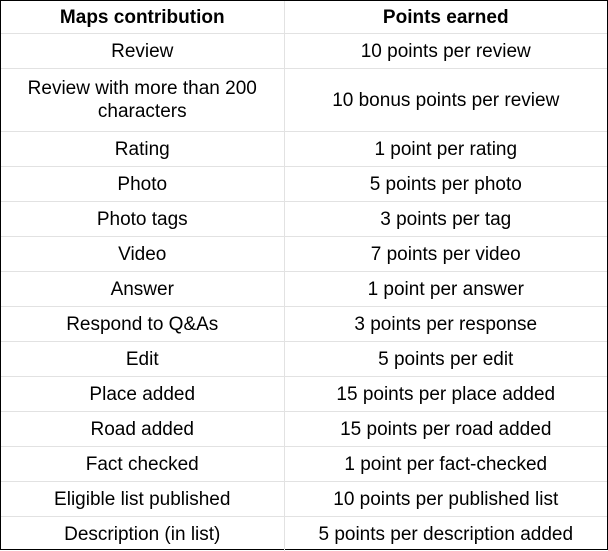 The width and height of the screenshot is (608, 551). Describe the element at coordinates (142, 324) in the screenshot. I see `contribution-cell: Respond to Q&As` at that location.